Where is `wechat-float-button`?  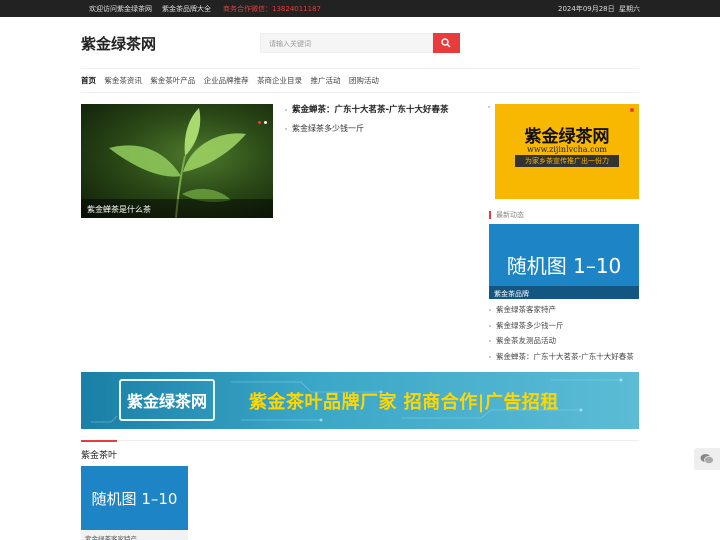
wechat-float-button is located at coordinates (707, 459).